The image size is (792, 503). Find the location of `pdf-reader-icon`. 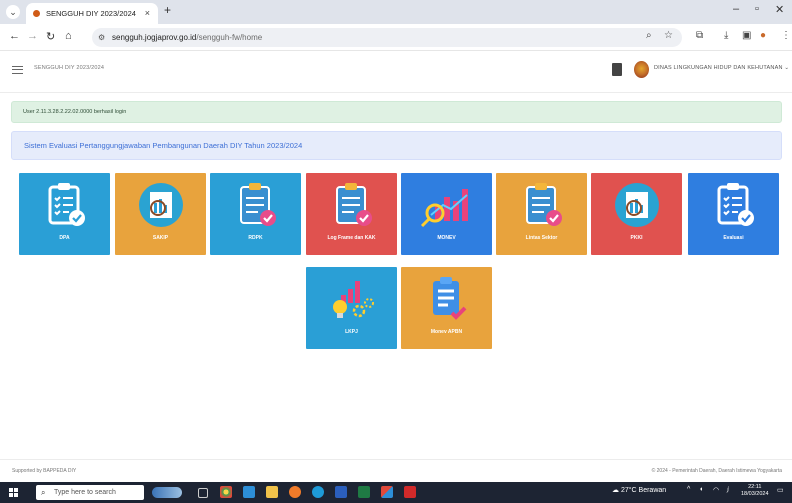

pdf-reader-icon is located at coordinates (410, 492).